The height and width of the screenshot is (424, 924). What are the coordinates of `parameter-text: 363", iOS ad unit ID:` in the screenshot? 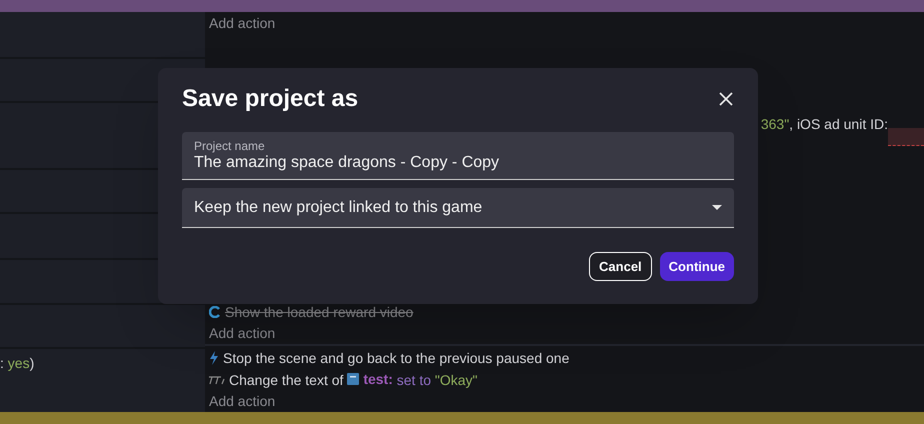 It's located at (824, 124).